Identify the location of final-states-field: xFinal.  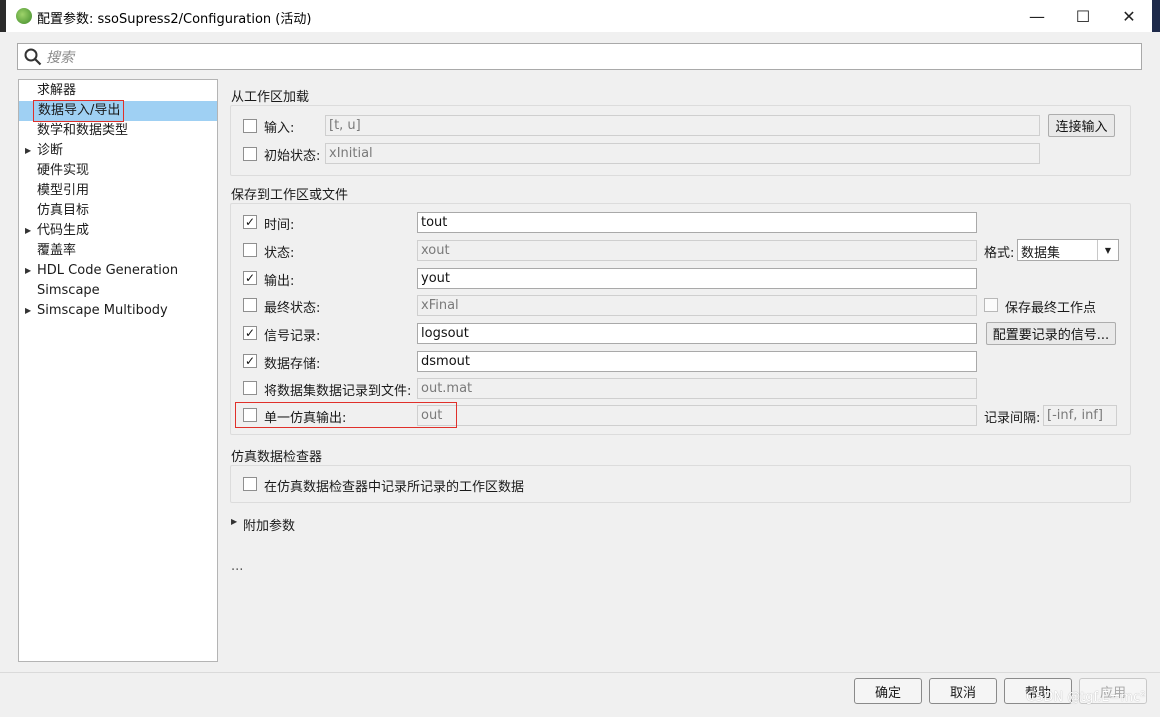
(697, 305).